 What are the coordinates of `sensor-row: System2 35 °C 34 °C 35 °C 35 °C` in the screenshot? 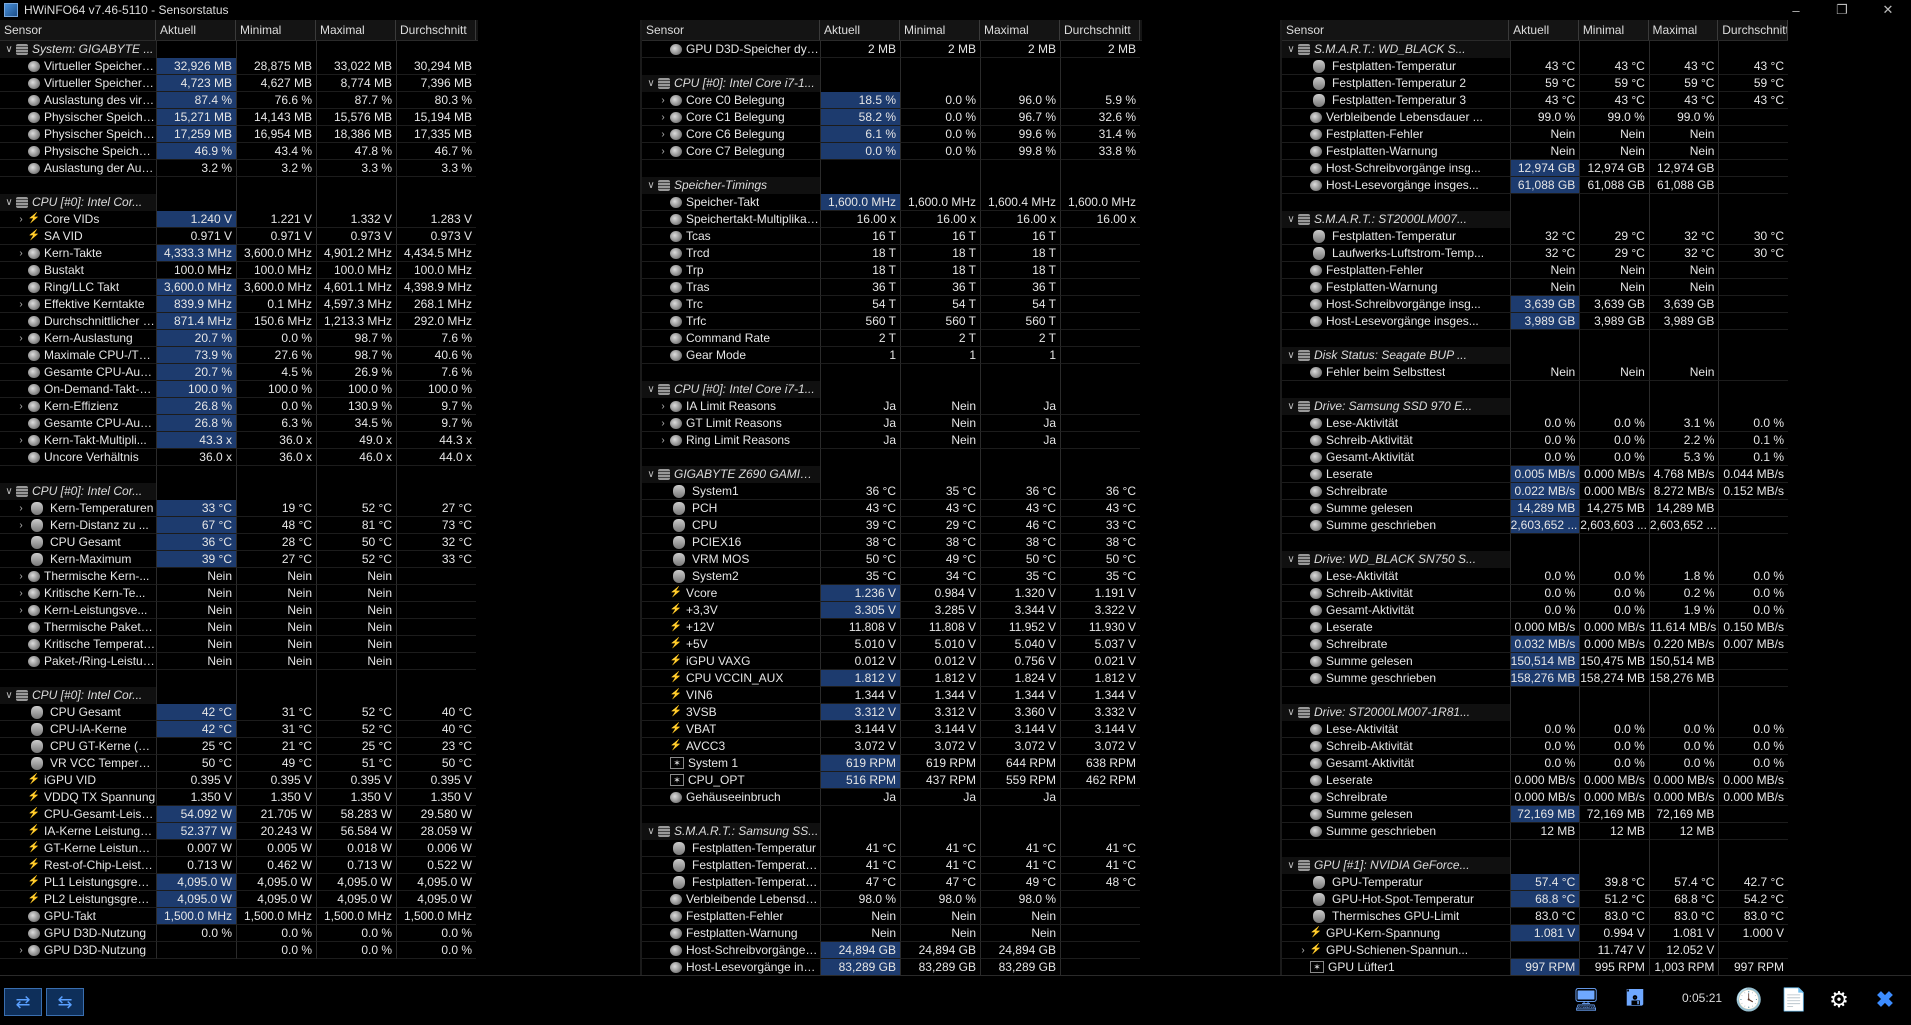 It's located at (892, 576).